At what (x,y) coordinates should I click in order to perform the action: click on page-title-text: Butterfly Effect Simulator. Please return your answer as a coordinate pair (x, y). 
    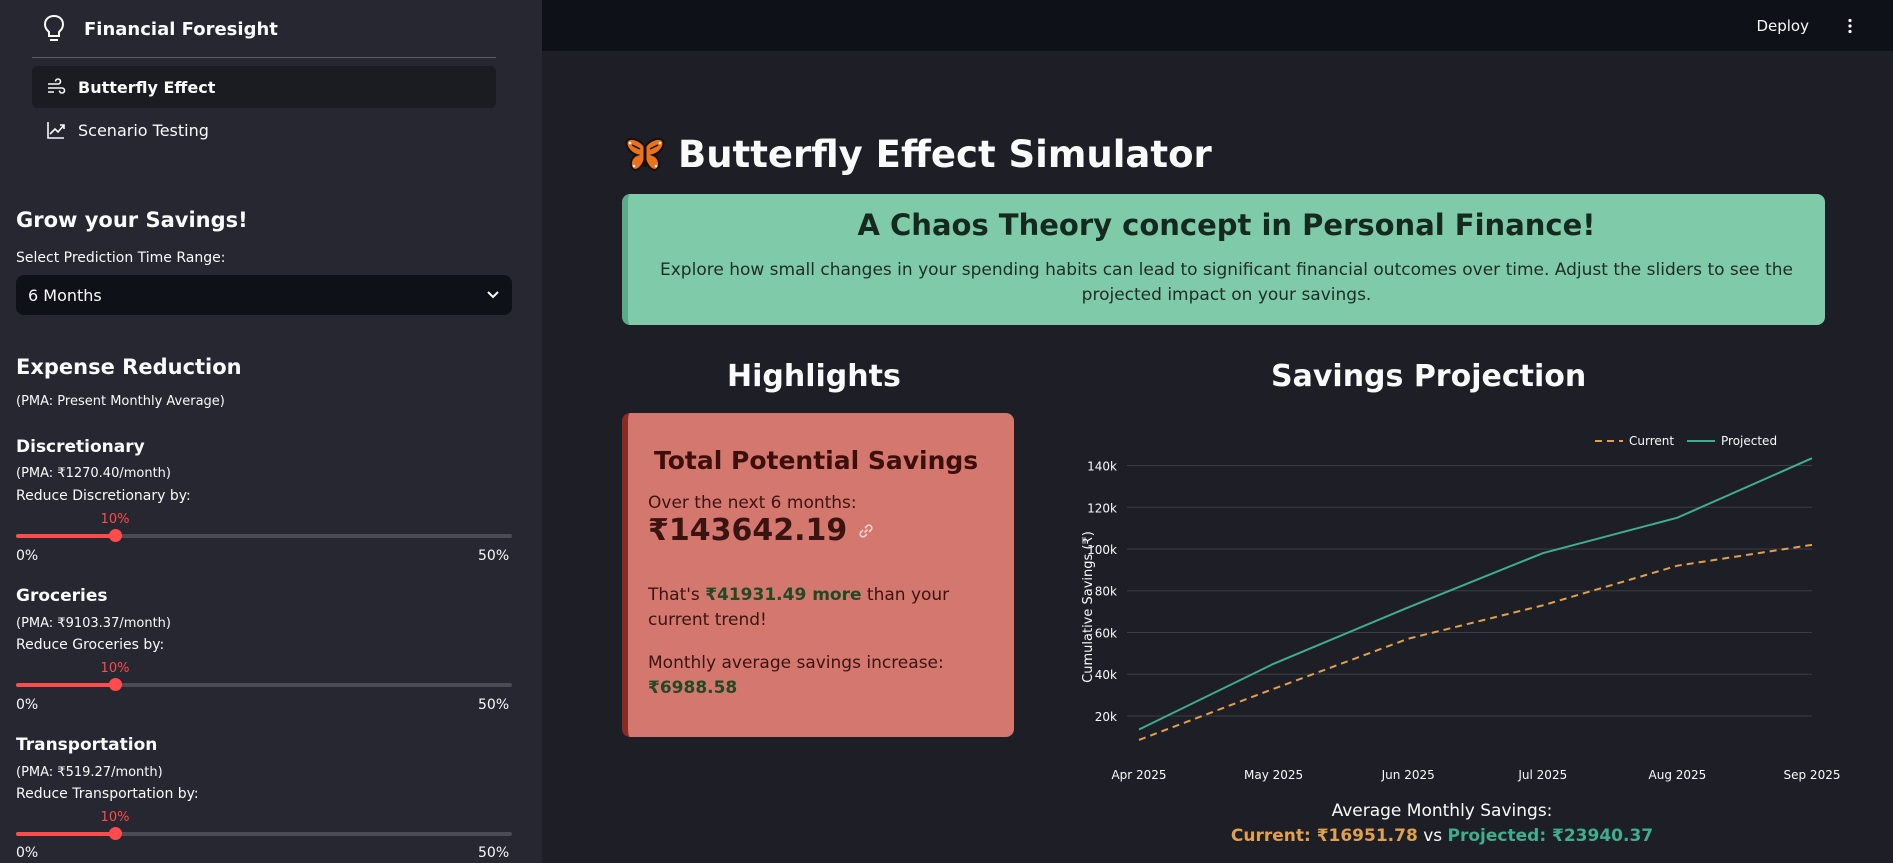
    Looking at the image, I should click on (945, 154).